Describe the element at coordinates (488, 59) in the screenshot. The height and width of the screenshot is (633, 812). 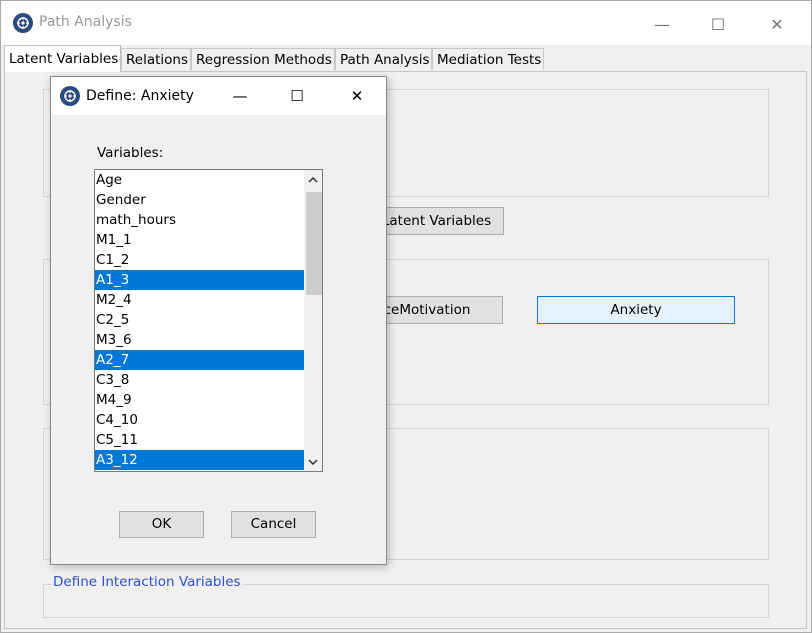
I see `tab-mediation-tests: Mediation Tests` at that location.